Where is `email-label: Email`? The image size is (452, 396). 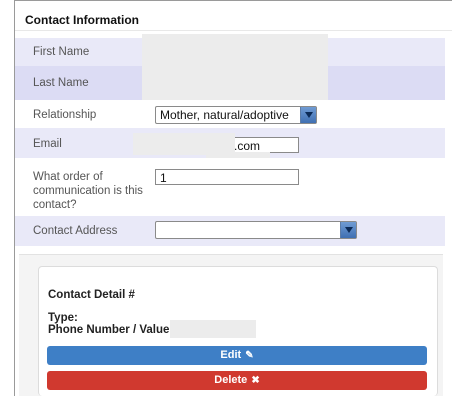
email-label: Email is located at coordinates (47, 144).